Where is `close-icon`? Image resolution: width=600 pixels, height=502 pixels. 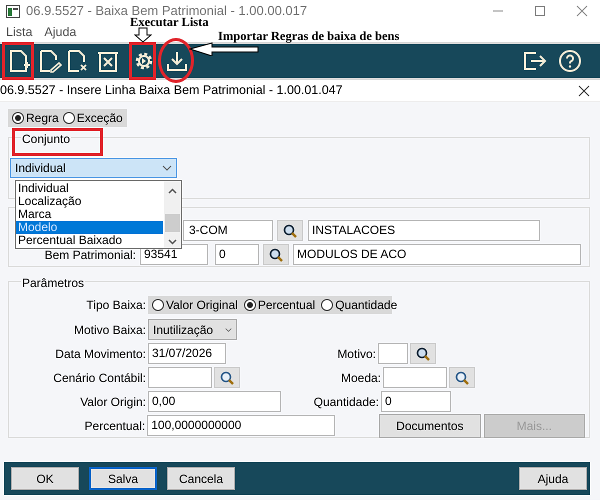
close-icon is located at coordinates (584, 90).